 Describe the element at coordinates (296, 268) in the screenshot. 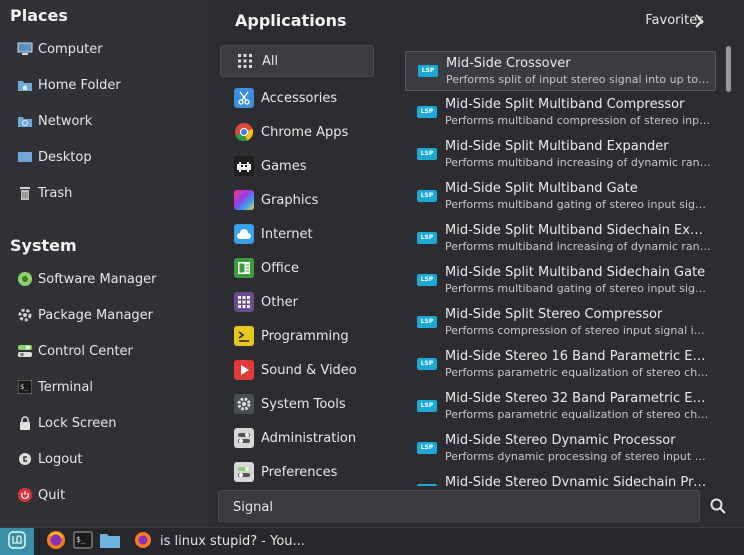

I see `category-office: Office` at that location.